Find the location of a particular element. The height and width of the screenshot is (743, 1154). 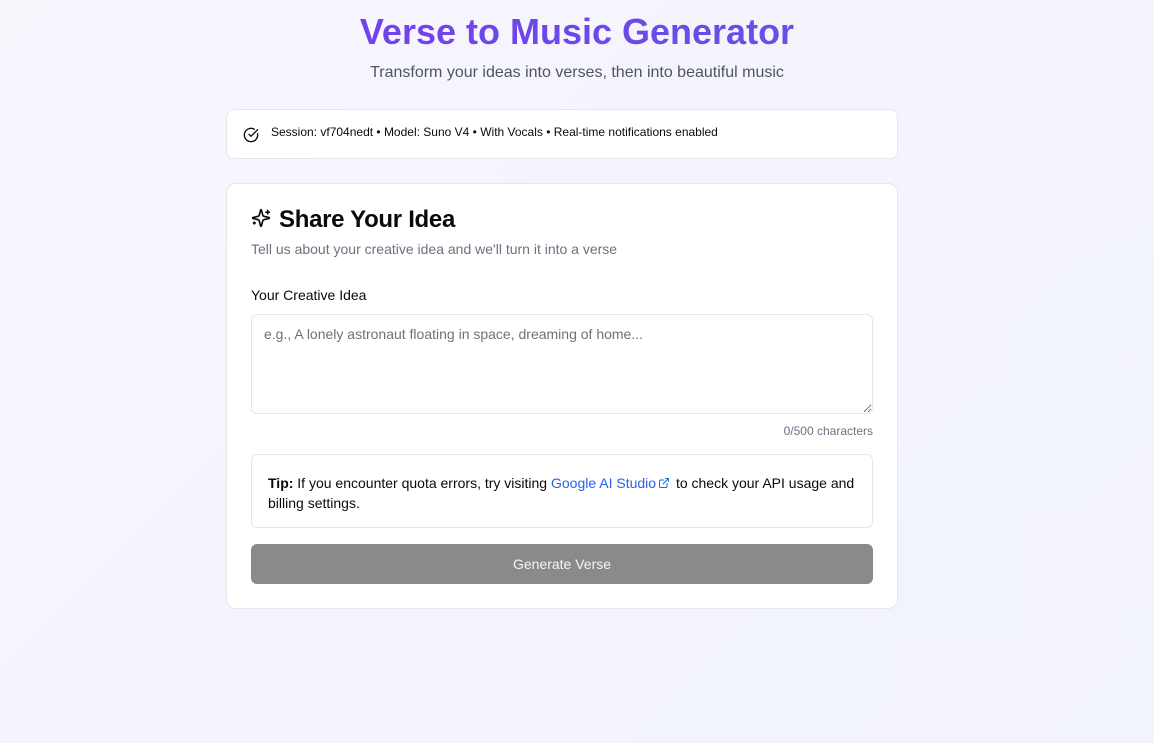

page-title: Verse to Music Generator is located at coordinates (577, 32).